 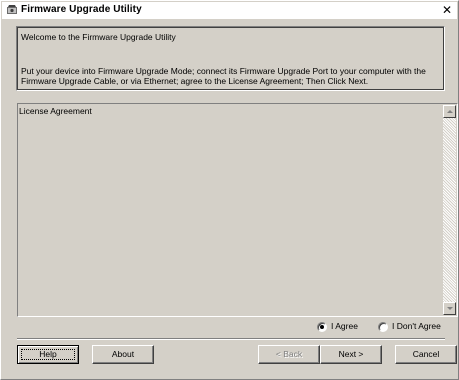 What do you see at coordinates (416, 326) in the screenshot?
I see `disagree-label: I Don't Agree` at bounding box center [416, 326].